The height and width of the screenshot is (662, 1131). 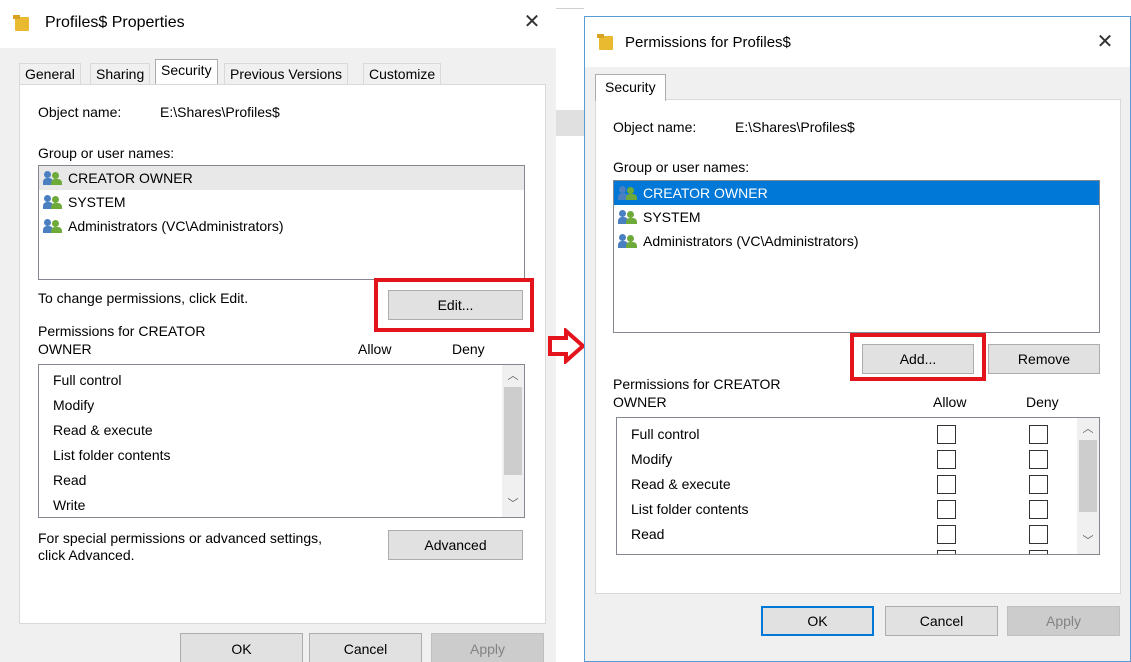 I want to click on dialog-title: Permissions for Profiles$, so click(x=708, y=42).